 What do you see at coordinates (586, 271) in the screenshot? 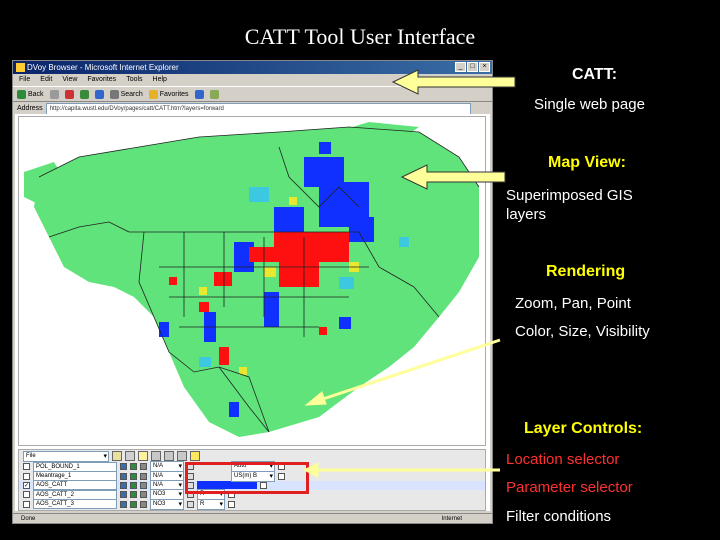
I see `rendering-heading: Rendering` at bounding box center [586, 271].